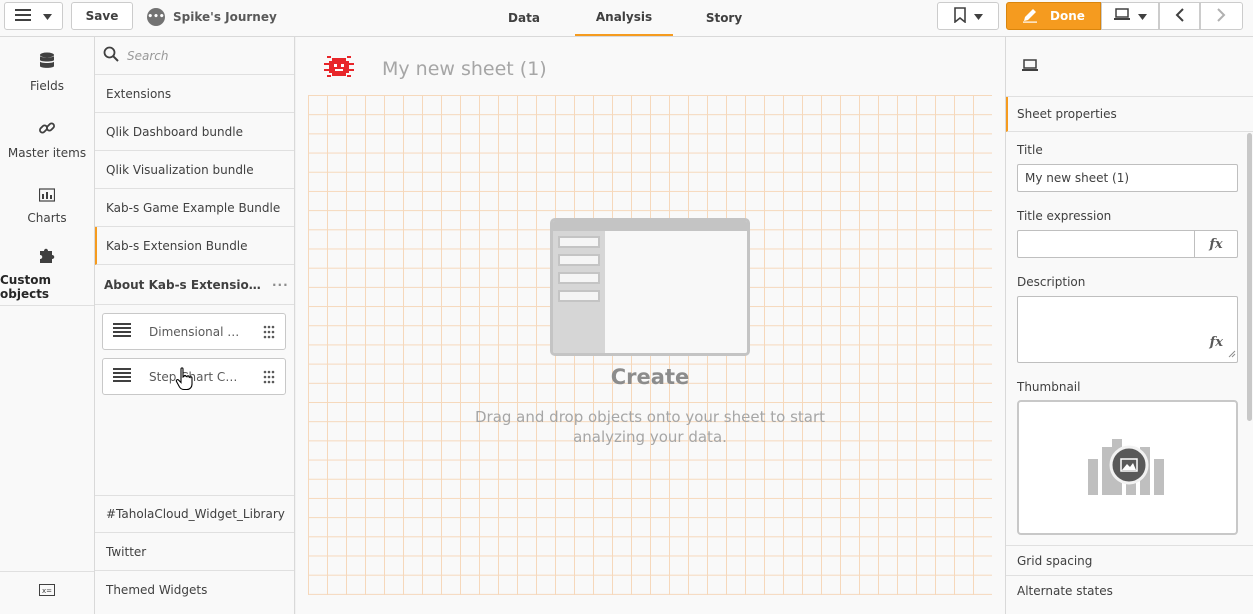 Image resolution: width=1253 pixels, height=614 pixels. Describe the element at coordinates (194, 590) in the screenshot. I see `bundle-item-themed-widgets: Themed Widgets` at that location.